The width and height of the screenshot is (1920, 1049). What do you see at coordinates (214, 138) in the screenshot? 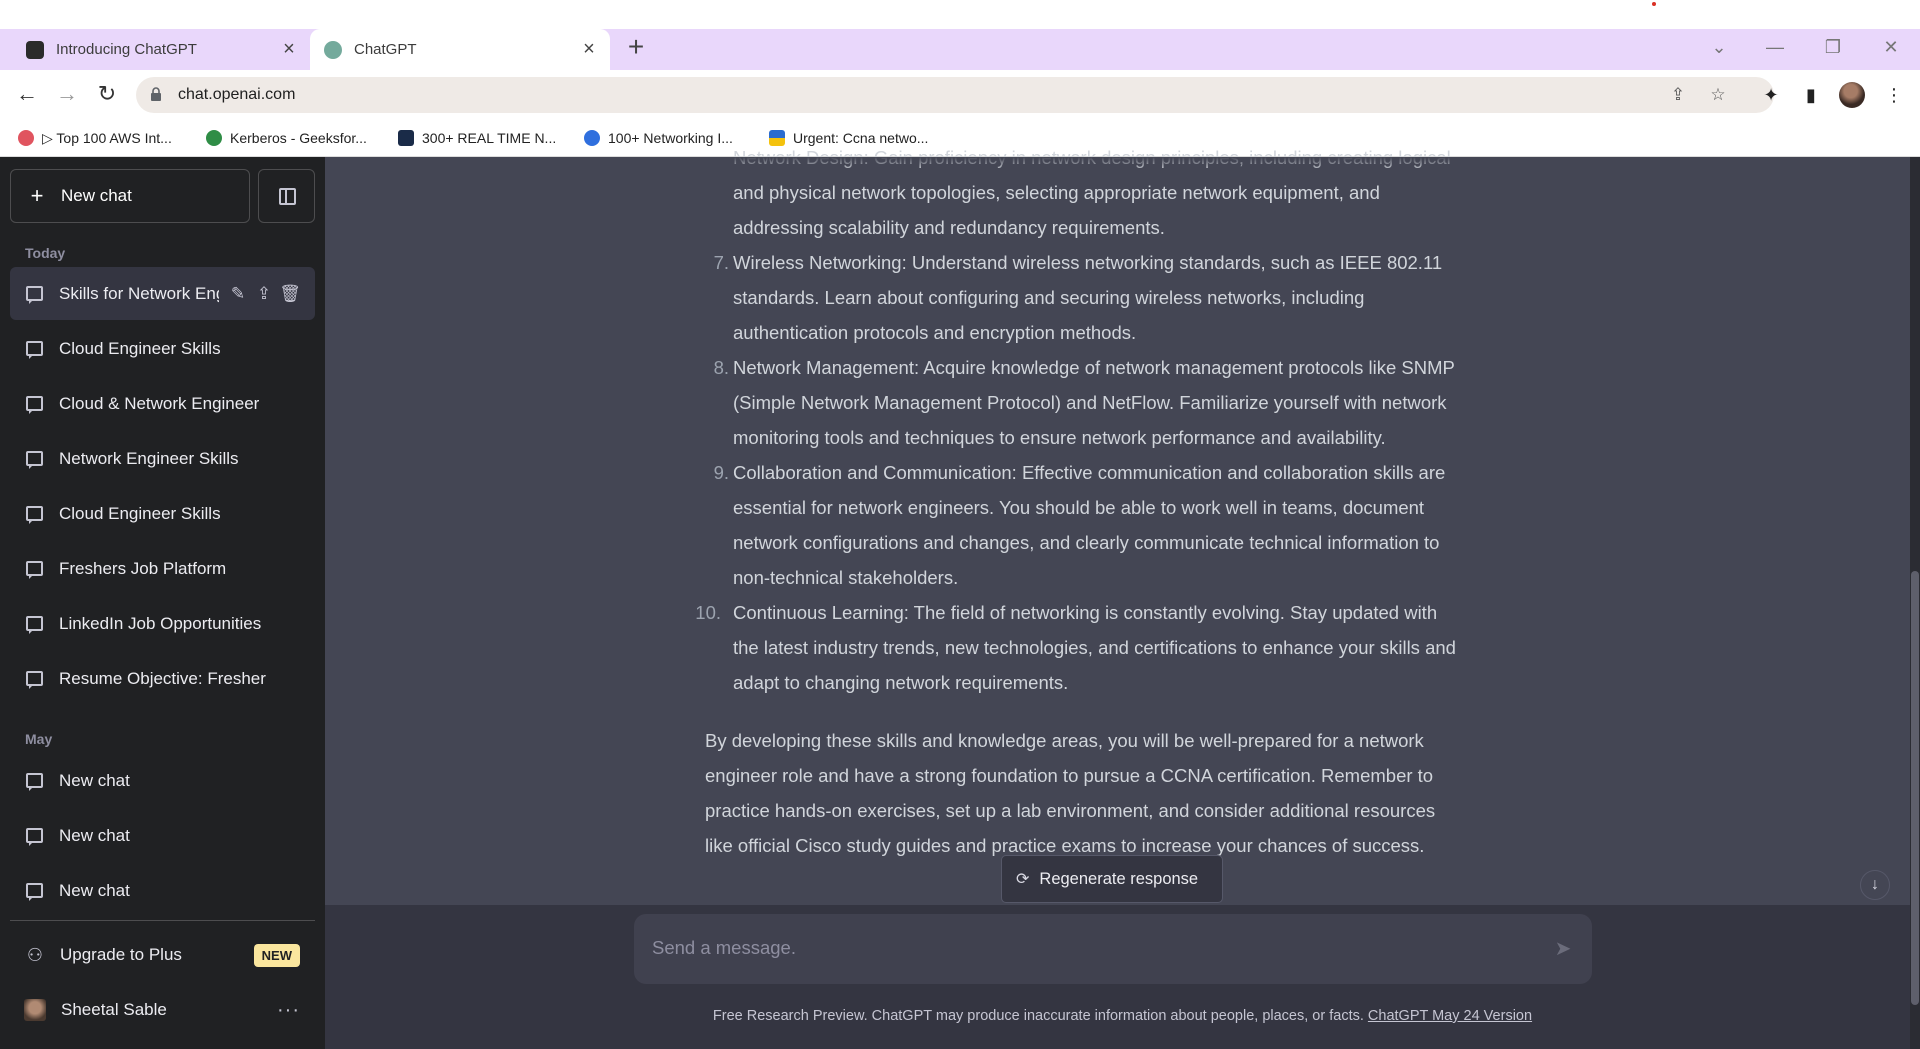
I see `geeksforgeeks-icon` at bounding box center [214, 138].